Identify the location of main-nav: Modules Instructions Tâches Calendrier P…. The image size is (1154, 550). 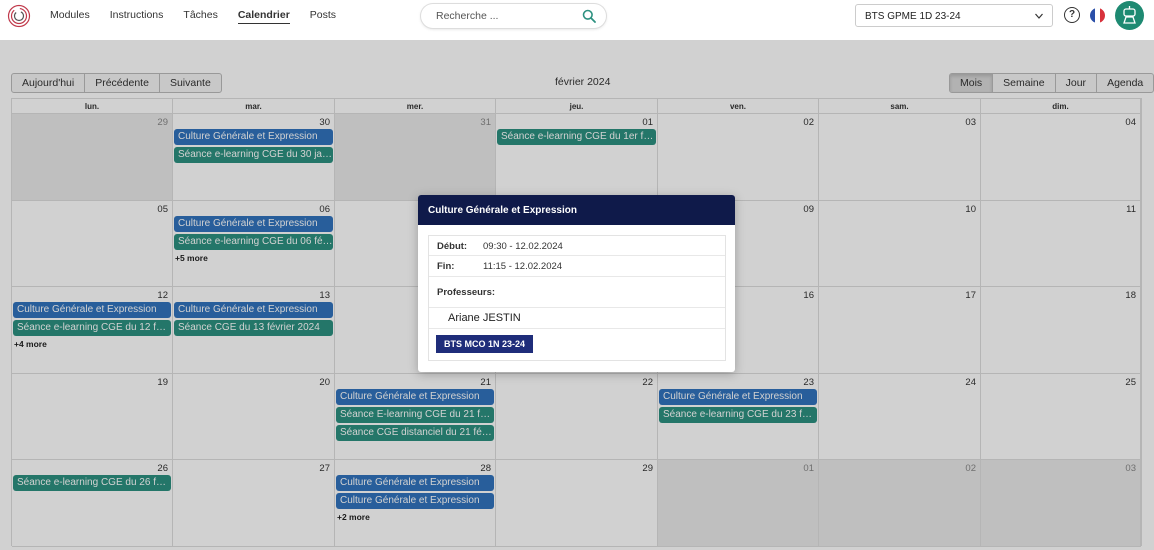
(203, 16).